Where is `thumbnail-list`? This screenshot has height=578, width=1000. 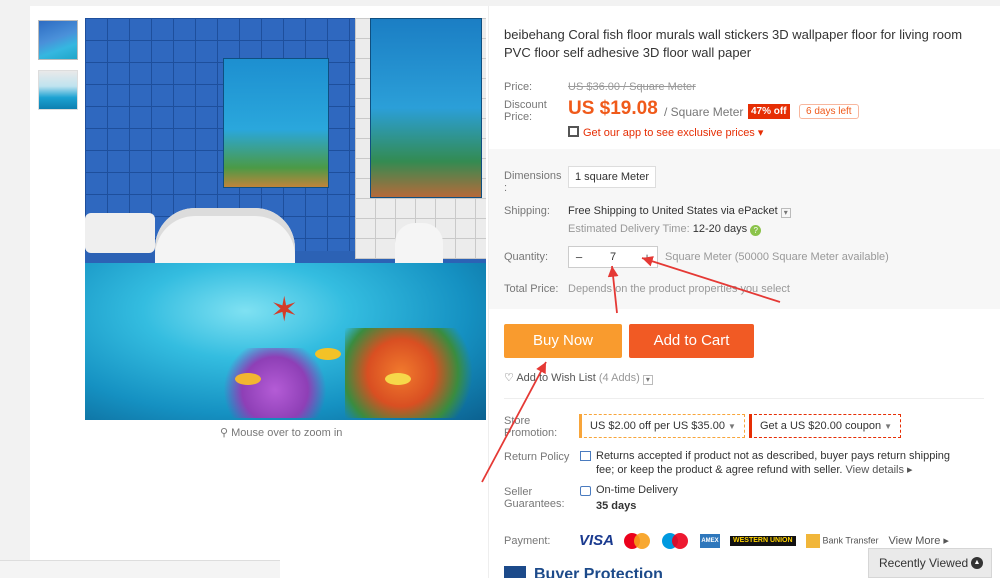
thumbnail-list is located at coordinates (58, 70).